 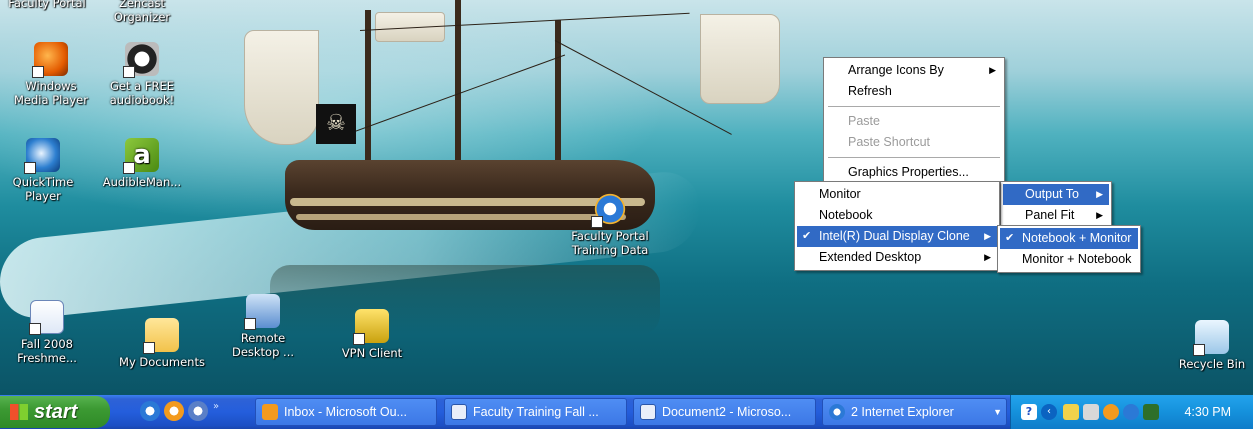 I want to click on recycle-bin-icon, so click(x=1211, y=338).